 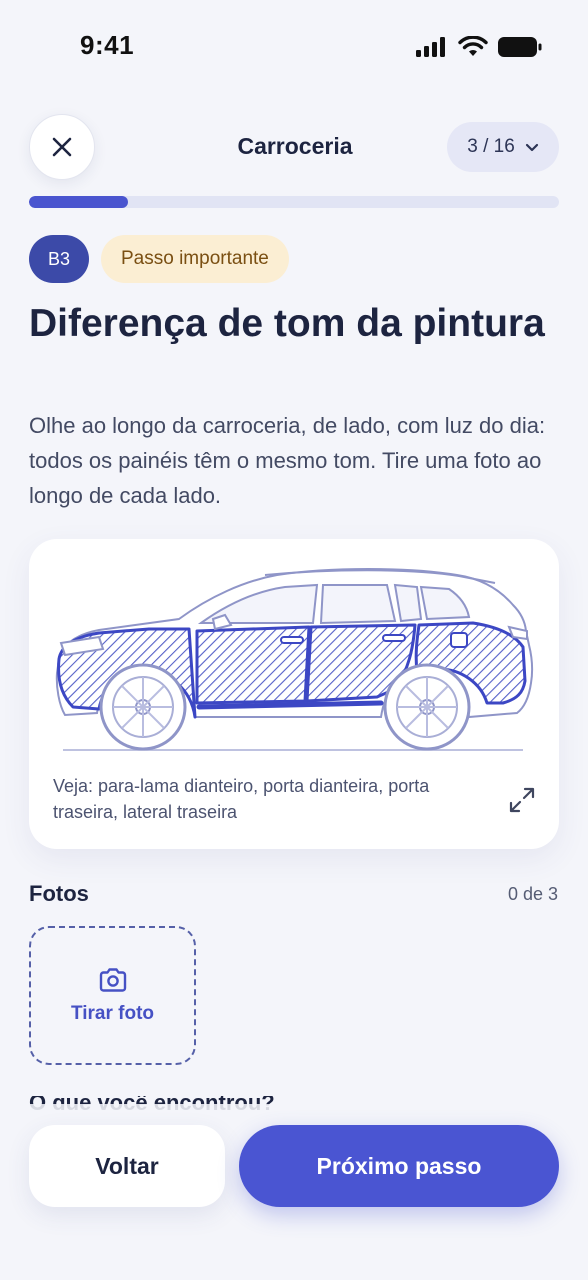 I want to click on step-selector: 3 / 16, so click(x=503, y=147).